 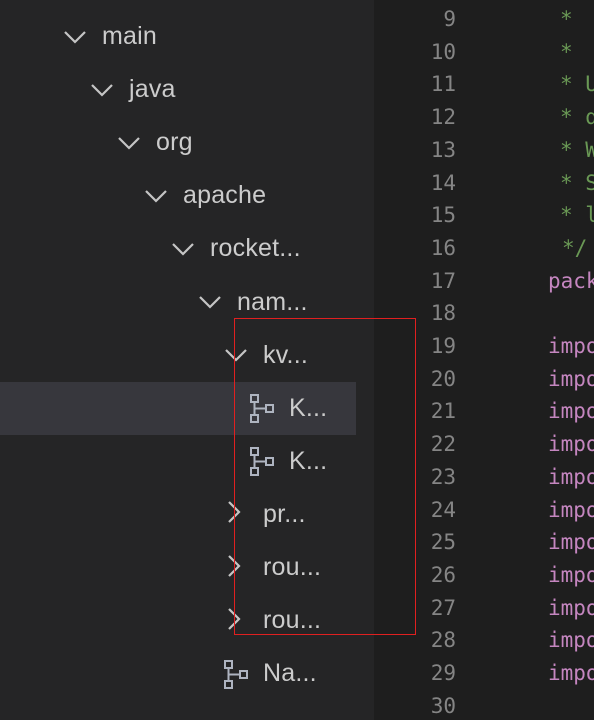 What do you see at coordinates (575, 247) in the screenshot?
I see `code-line: */` at bounding box center [575, 247].